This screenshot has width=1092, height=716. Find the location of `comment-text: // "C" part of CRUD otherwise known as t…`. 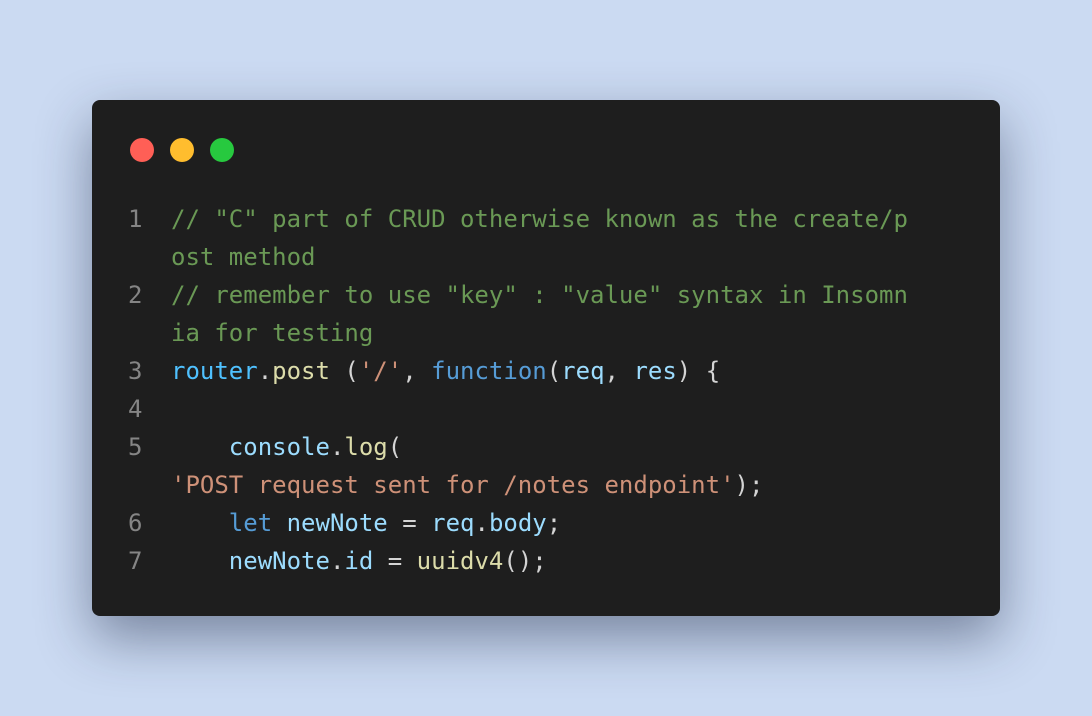

comment-text: // "C" part of CRUD otherwise known as t… is located at coordinates (539, 219).